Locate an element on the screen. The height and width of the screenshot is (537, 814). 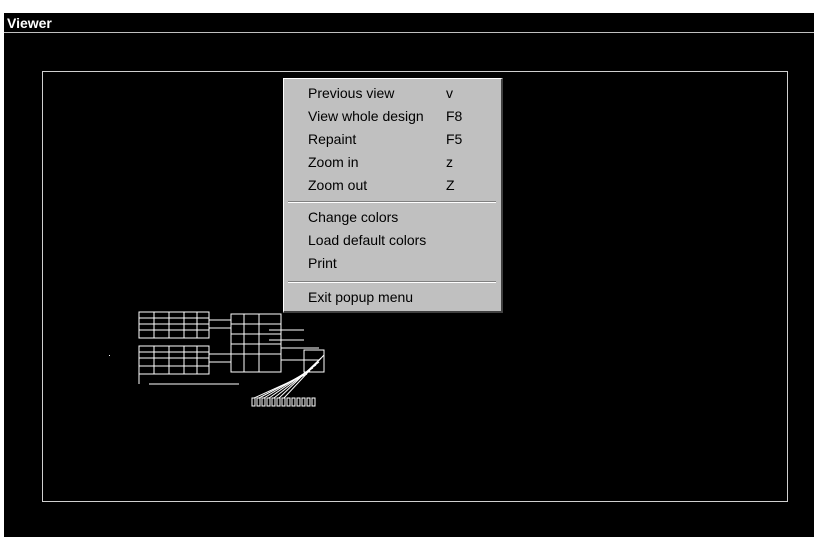
window-title: Viewer is located at coordinates (409, 23).